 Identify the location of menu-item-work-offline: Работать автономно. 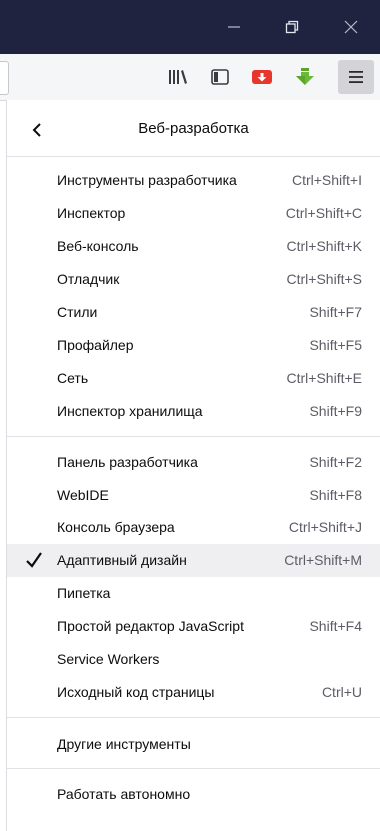
(193, 794).